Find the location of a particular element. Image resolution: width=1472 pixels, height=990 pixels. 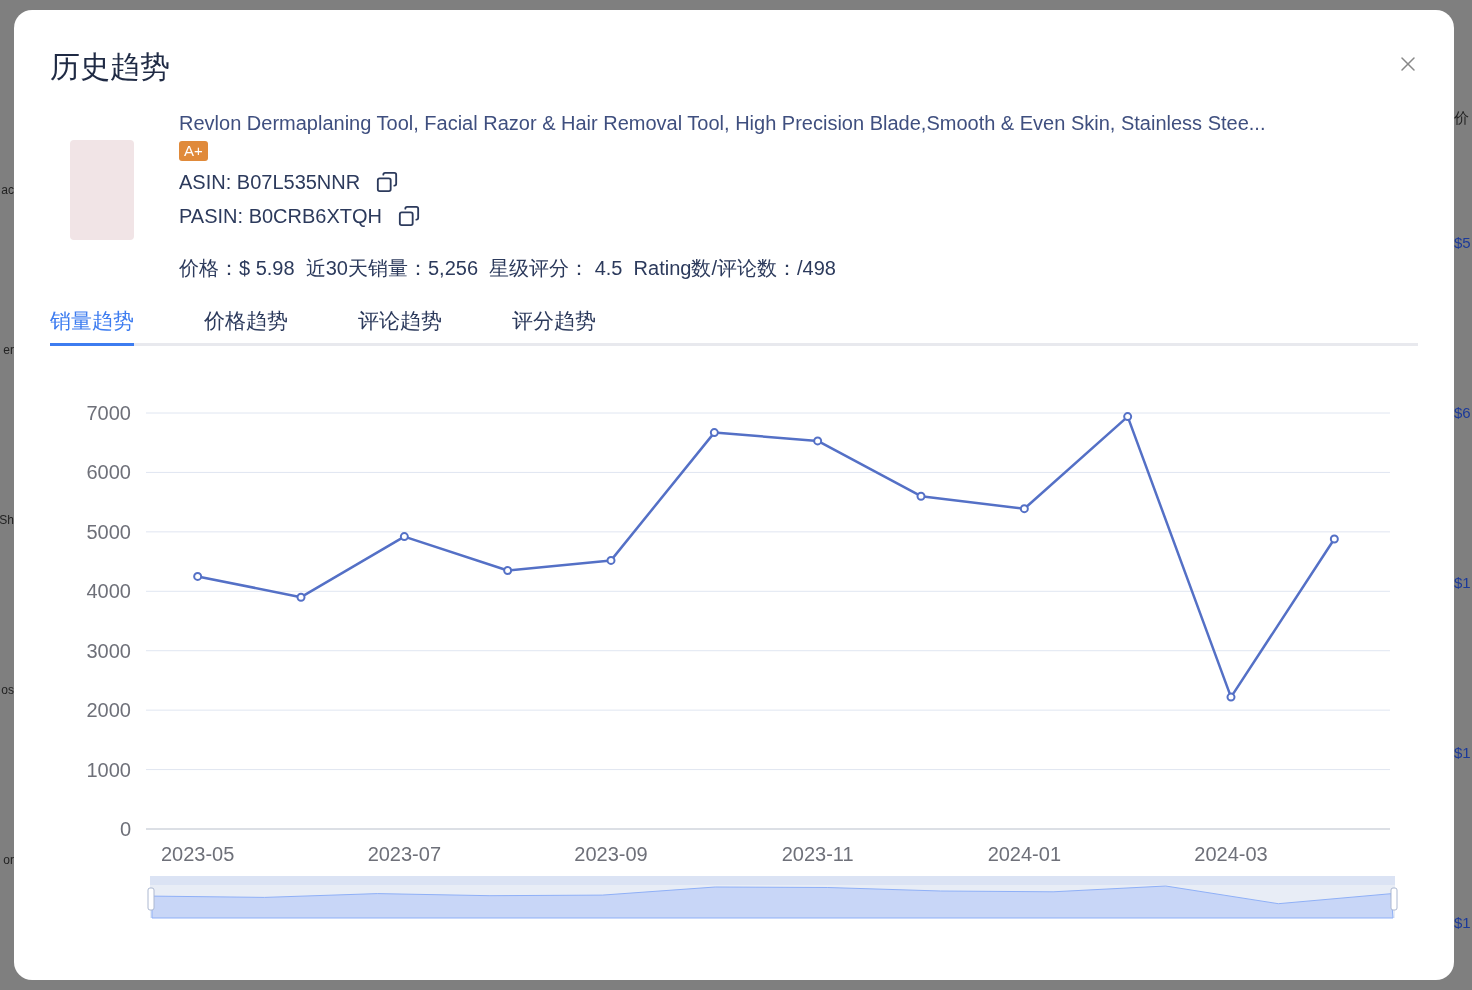

x-axis-label: 2023-05 is located at coordinates (197, 854).